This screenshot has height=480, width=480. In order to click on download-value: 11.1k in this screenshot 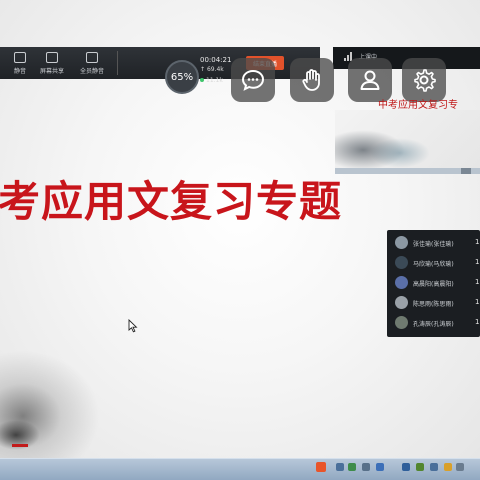, I will do `click(214, 80)`.